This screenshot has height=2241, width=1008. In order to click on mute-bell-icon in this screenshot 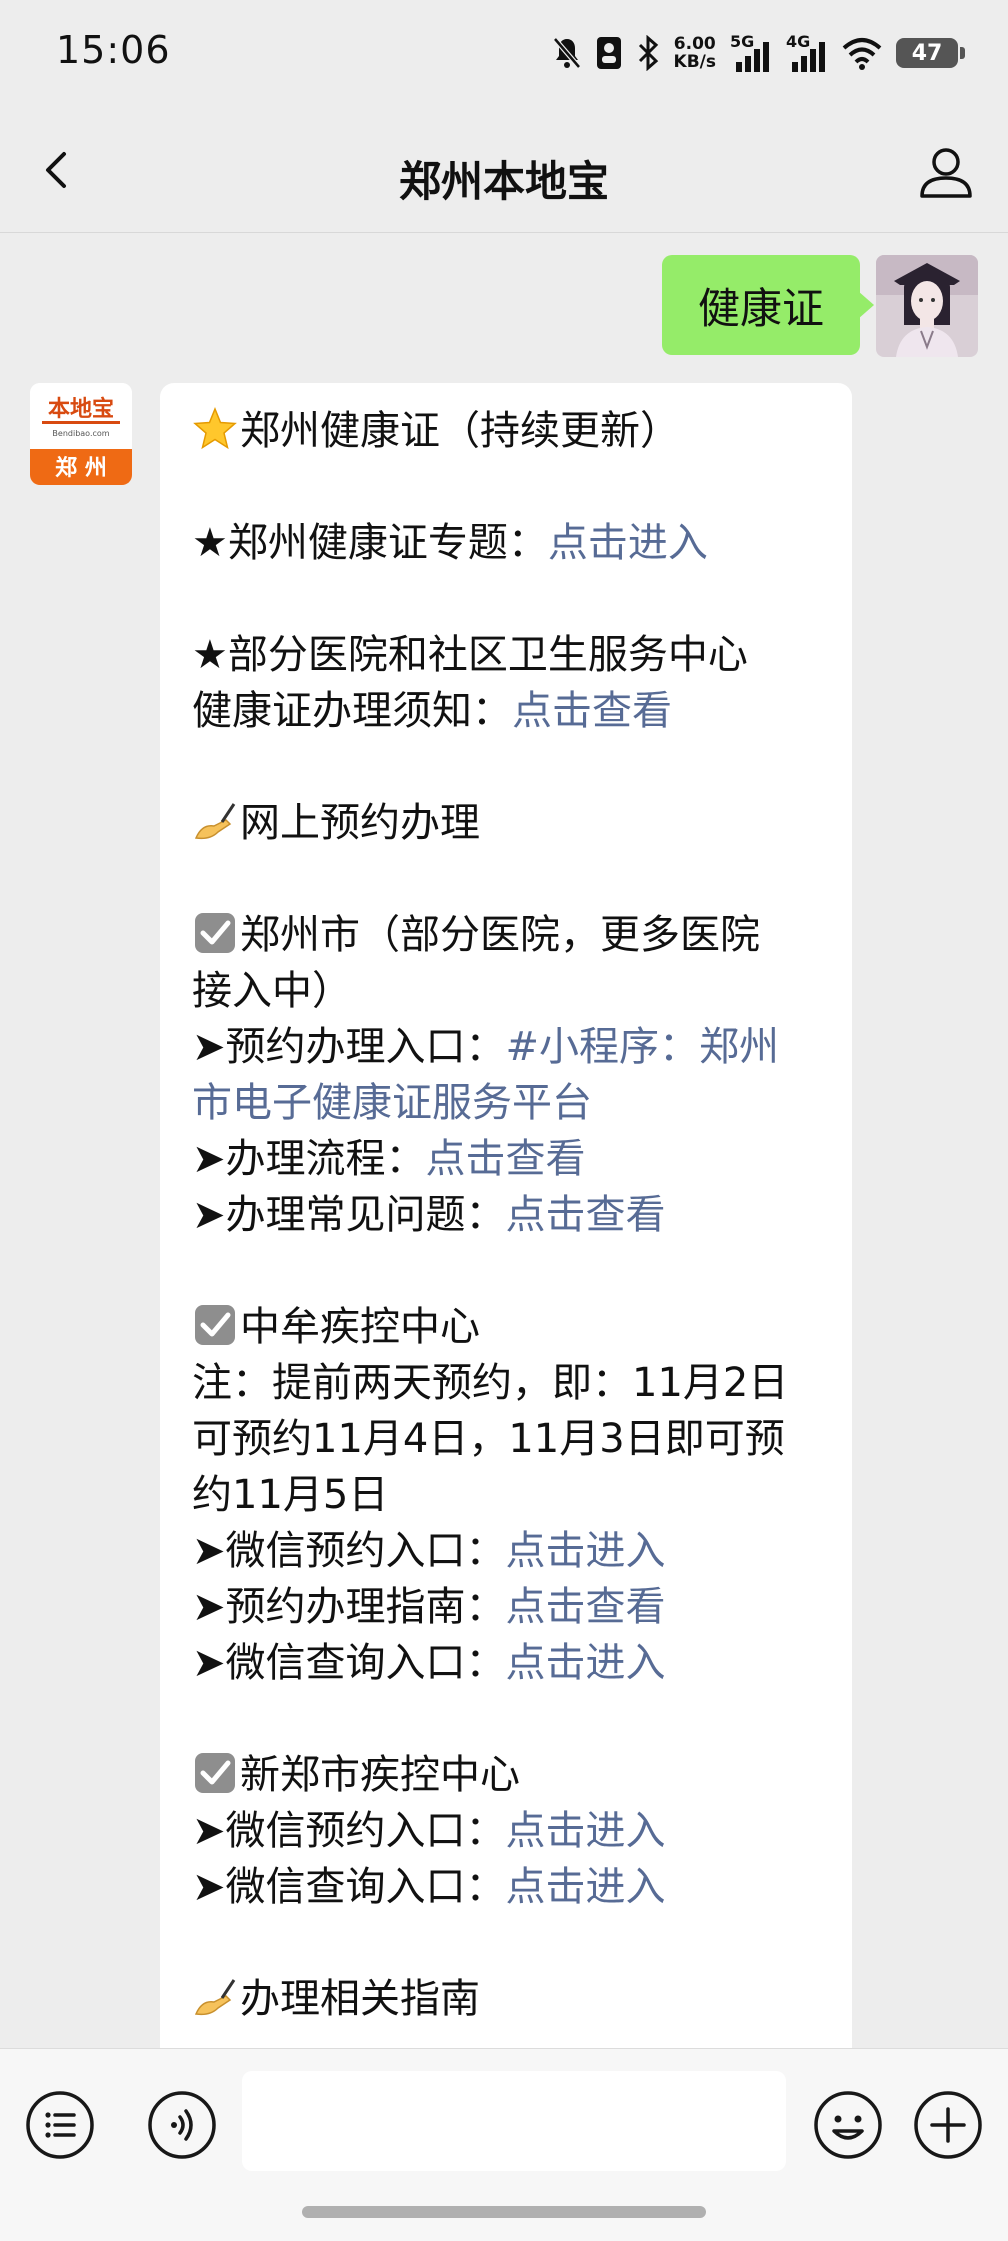, I will do `click(567, 53)`.